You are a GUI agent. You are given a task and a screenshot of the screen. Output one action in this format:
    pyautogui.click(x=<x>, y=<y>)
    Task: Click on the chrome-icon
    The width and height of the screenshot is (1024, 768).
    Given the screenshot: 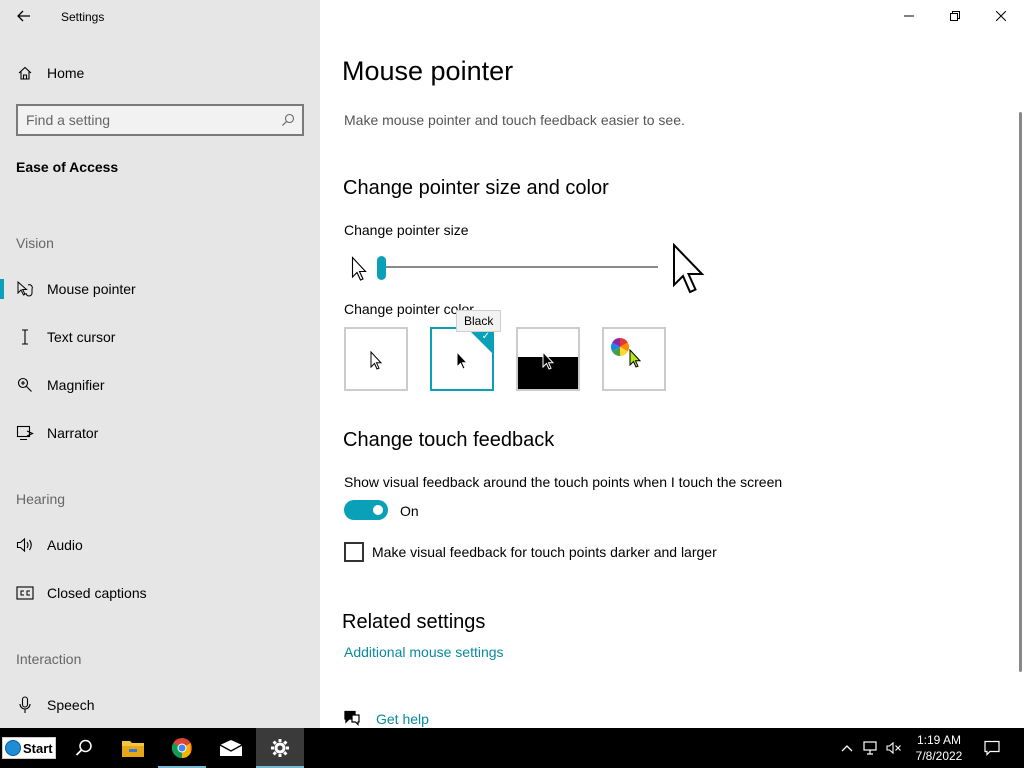 What is the action you would take?
    pyautogui.click(x=181, y=748)
    